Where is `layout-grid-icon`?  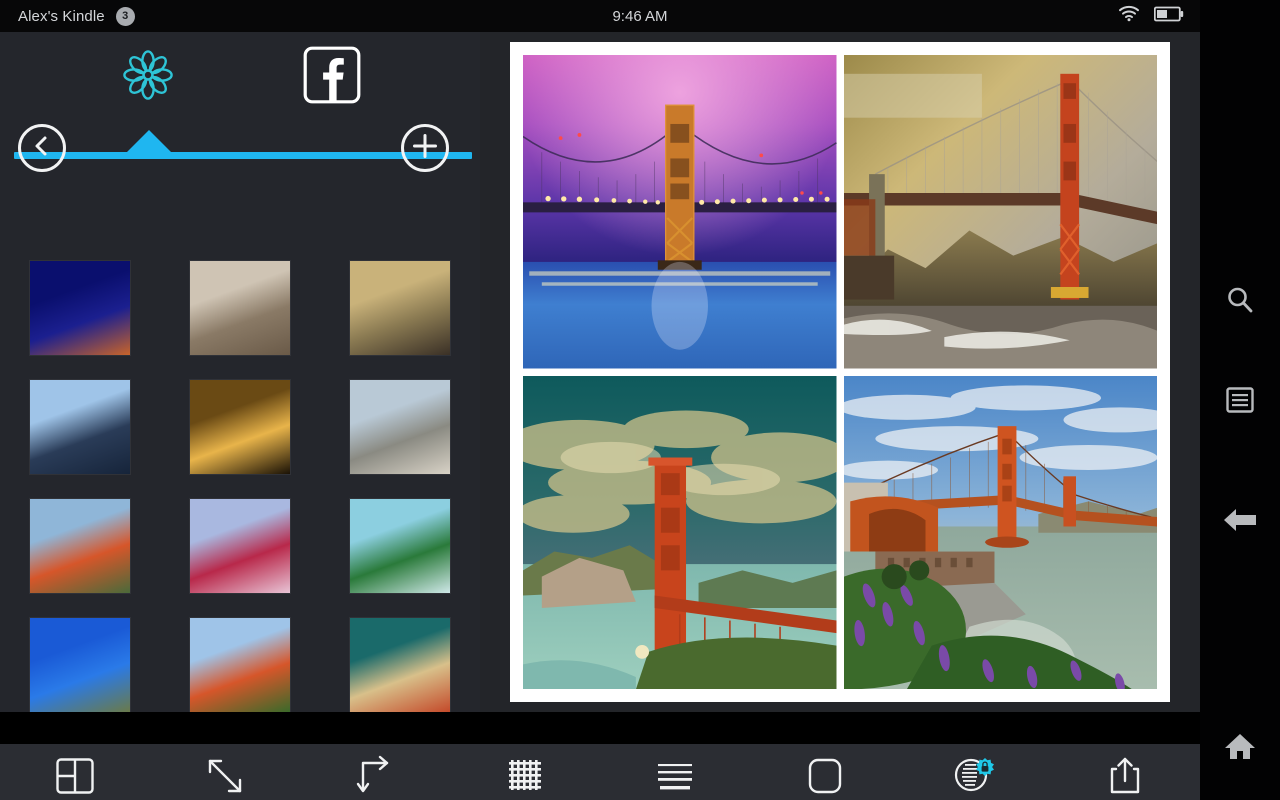 layout-grid-icon is located at coordinates (75, 776).